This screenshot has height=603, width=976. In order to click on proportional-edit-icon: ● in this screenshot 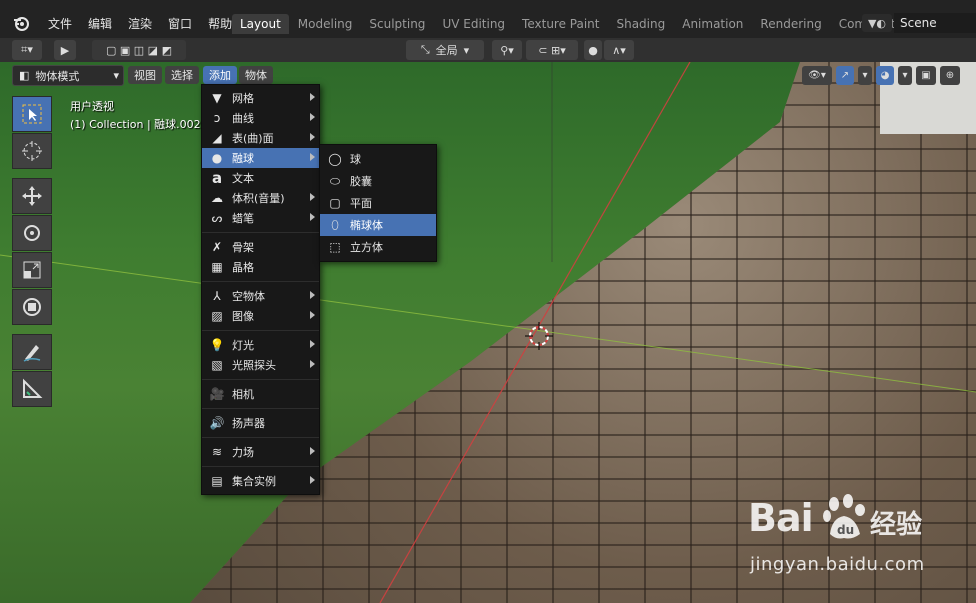, I will do `click(593, 50)`.